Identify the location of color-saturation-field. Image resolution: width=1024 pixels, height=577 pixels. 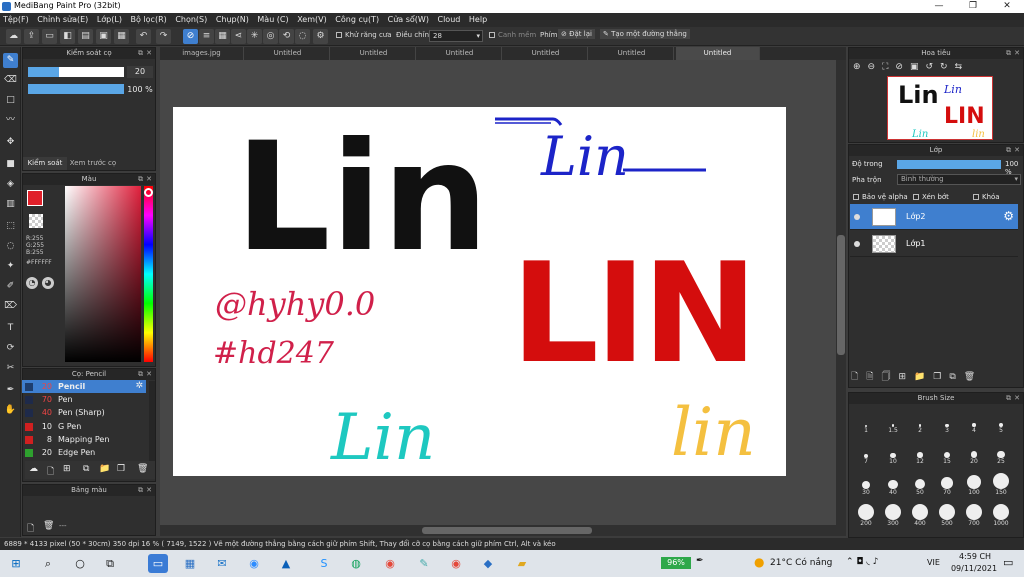
(103, 274).